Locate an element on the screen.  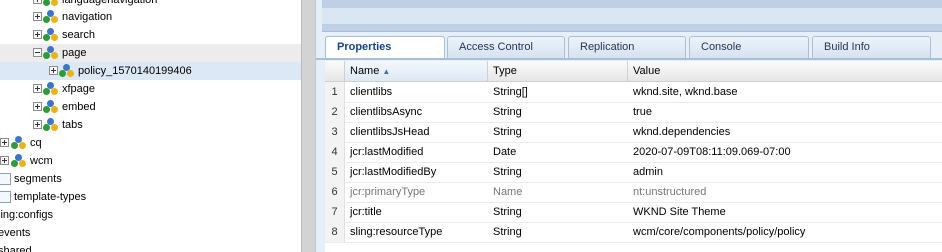
tree-node-label: xfpage is located at coordinates (79, 89).